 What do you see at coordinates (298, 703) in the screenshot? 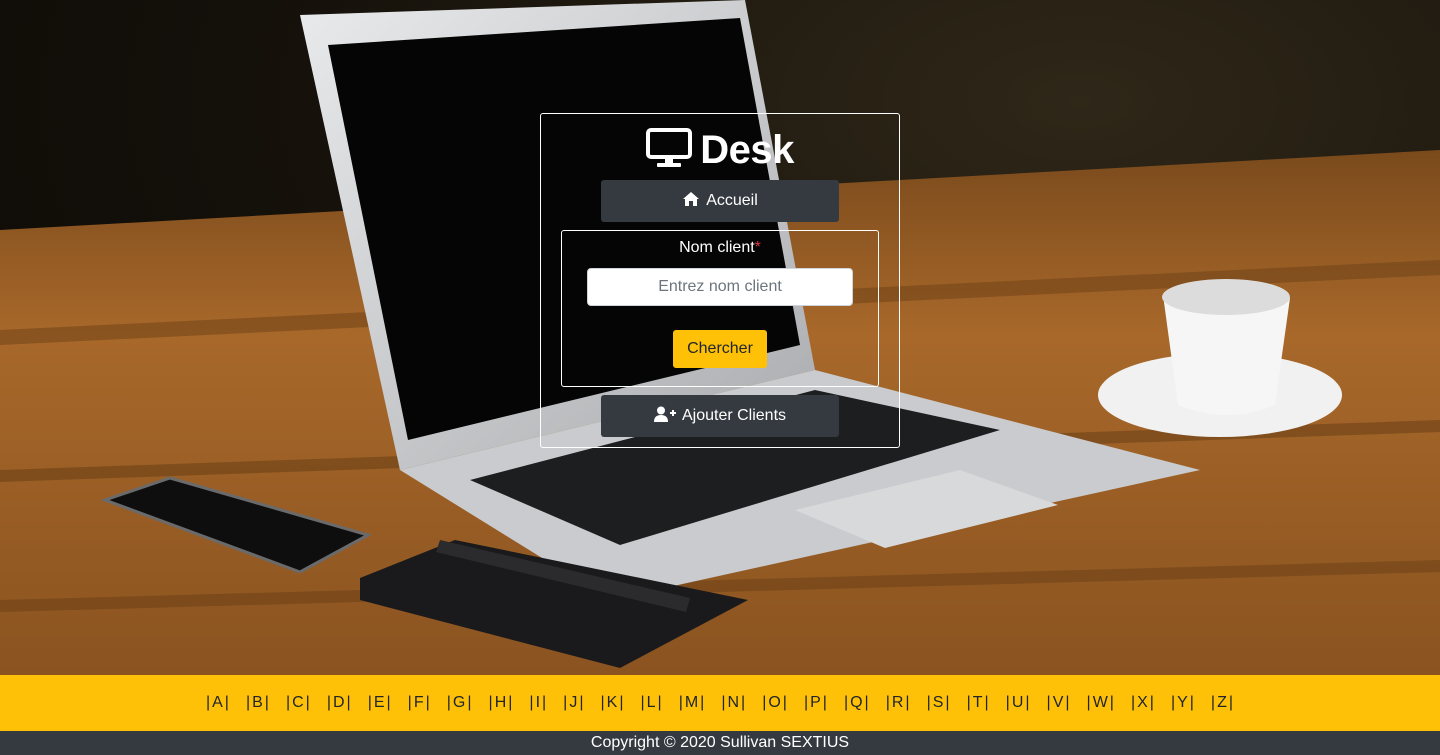
I see `alphabet-link: |C|` at bounding box center [298, 703].